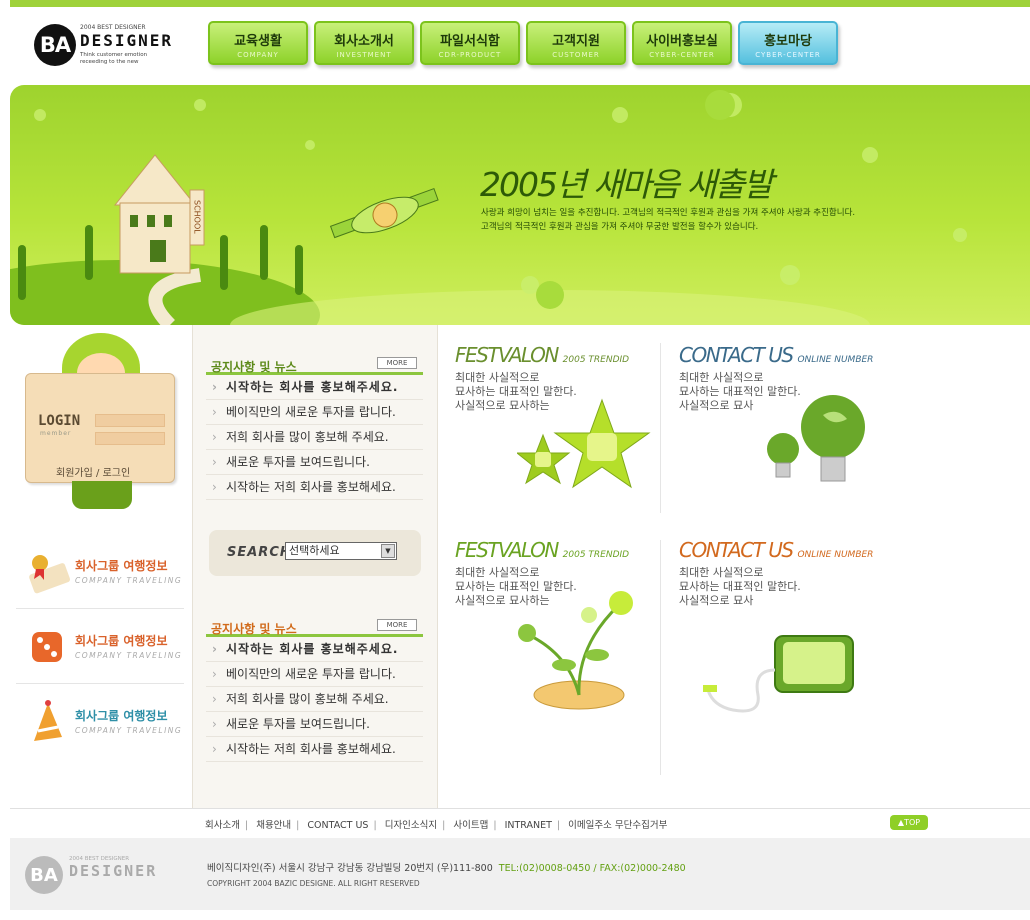 The height and width of the screenshot is (920, 1030). Describe the element at coordinates (528, 825) in the screenshot. I see `footer-link-intranet: INTRANET` at that location.